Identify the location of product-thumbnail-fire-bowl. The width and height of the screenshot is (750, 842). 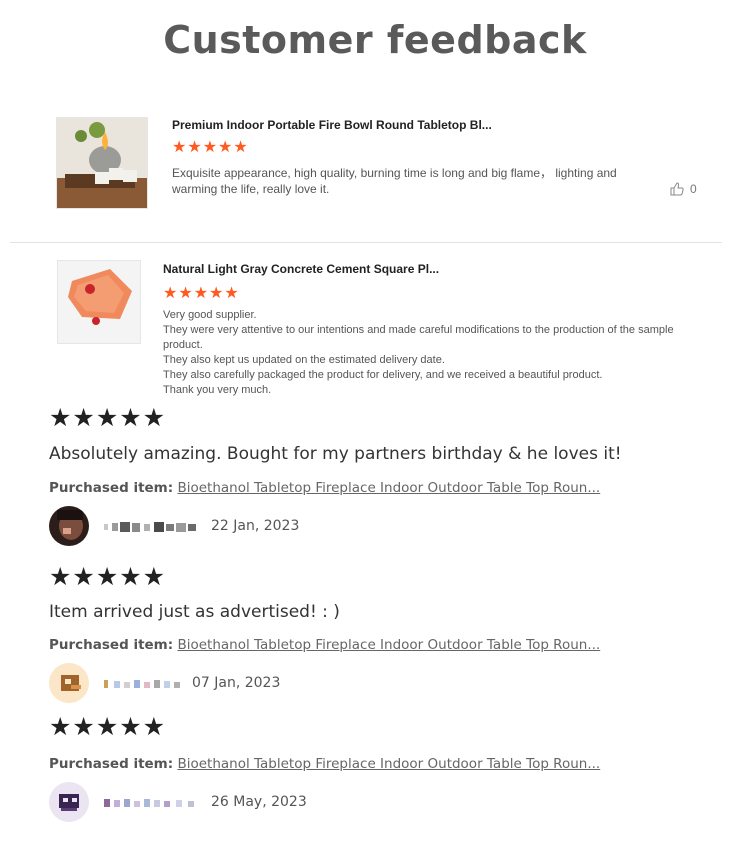
(102, 163).